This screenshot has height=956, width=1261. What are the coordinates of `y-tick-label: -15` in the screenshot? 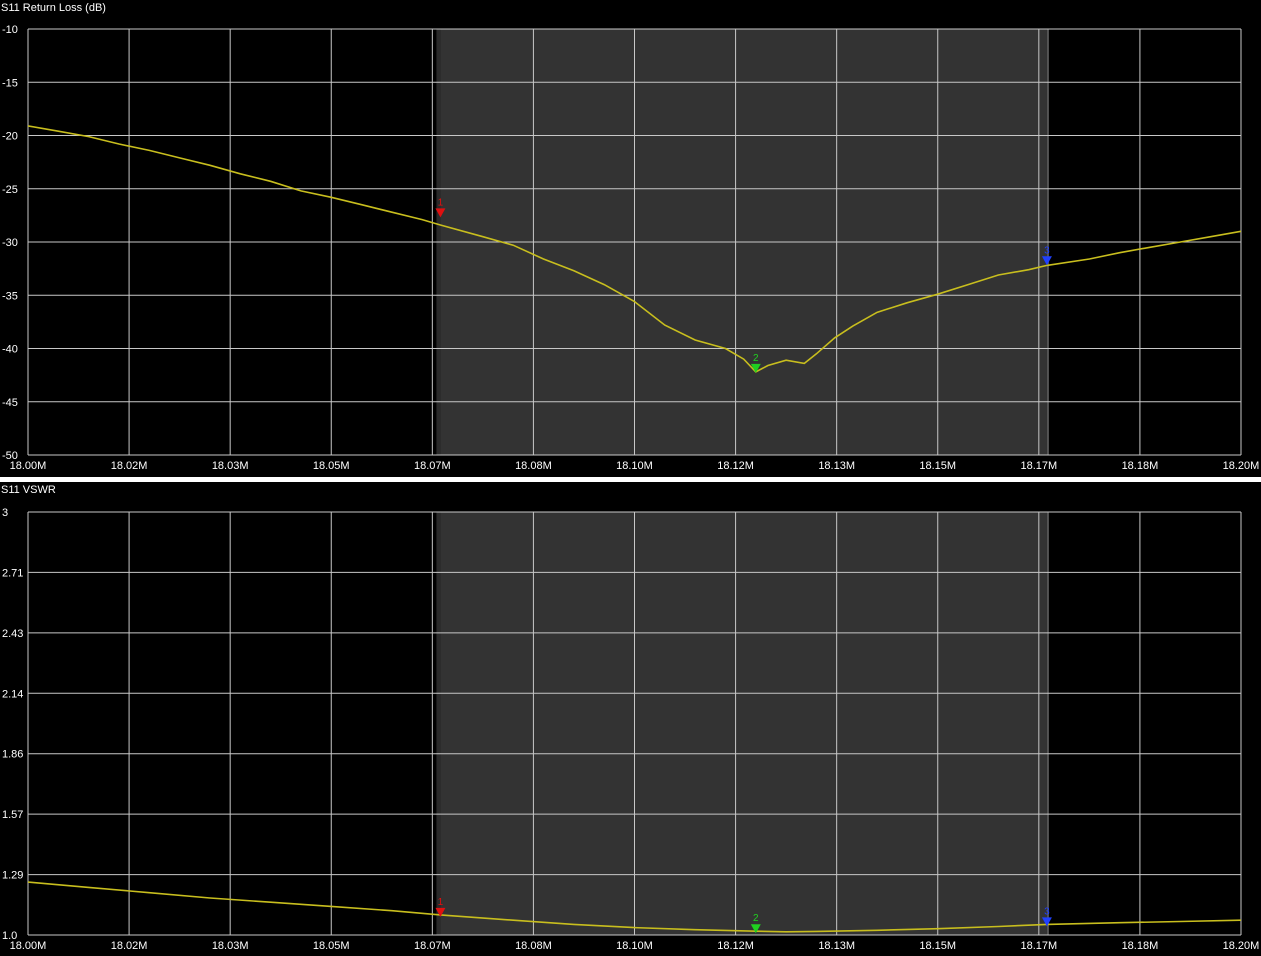 It's located at (10, 83).